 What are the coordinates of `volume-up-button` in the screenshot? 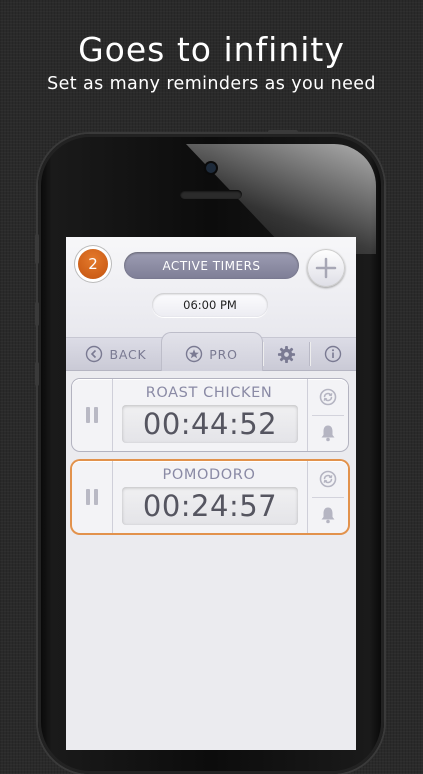 It's located at (37, 314).